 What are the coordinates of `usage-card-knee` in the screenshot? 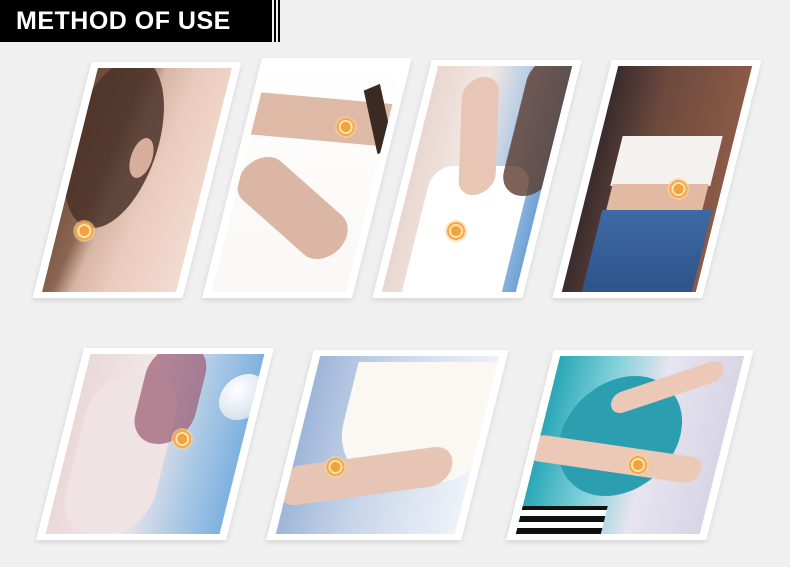 It's located at (387, 445).